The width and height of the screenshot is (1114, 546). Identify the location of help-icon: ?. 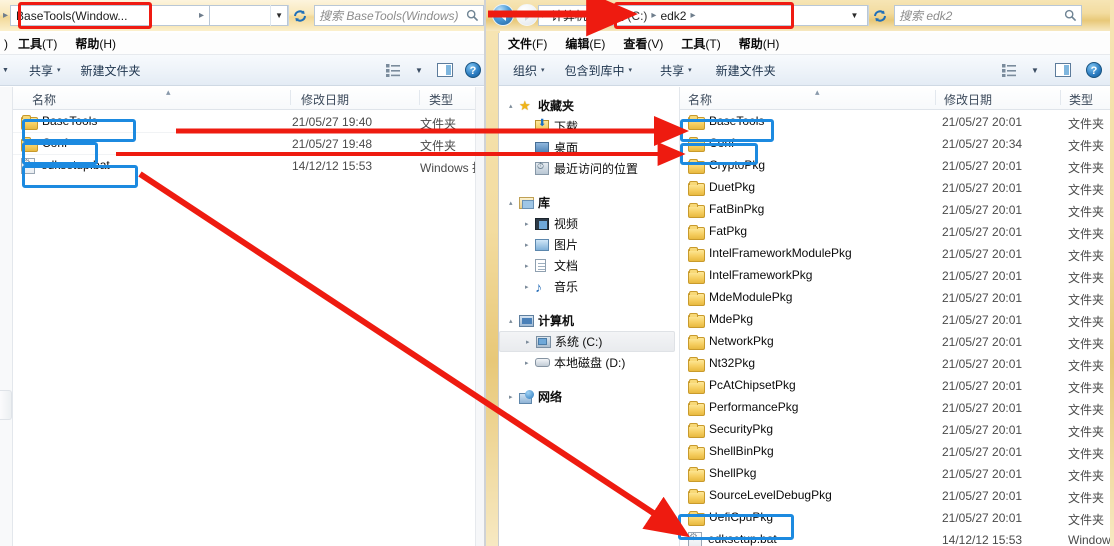
(1094, 70).